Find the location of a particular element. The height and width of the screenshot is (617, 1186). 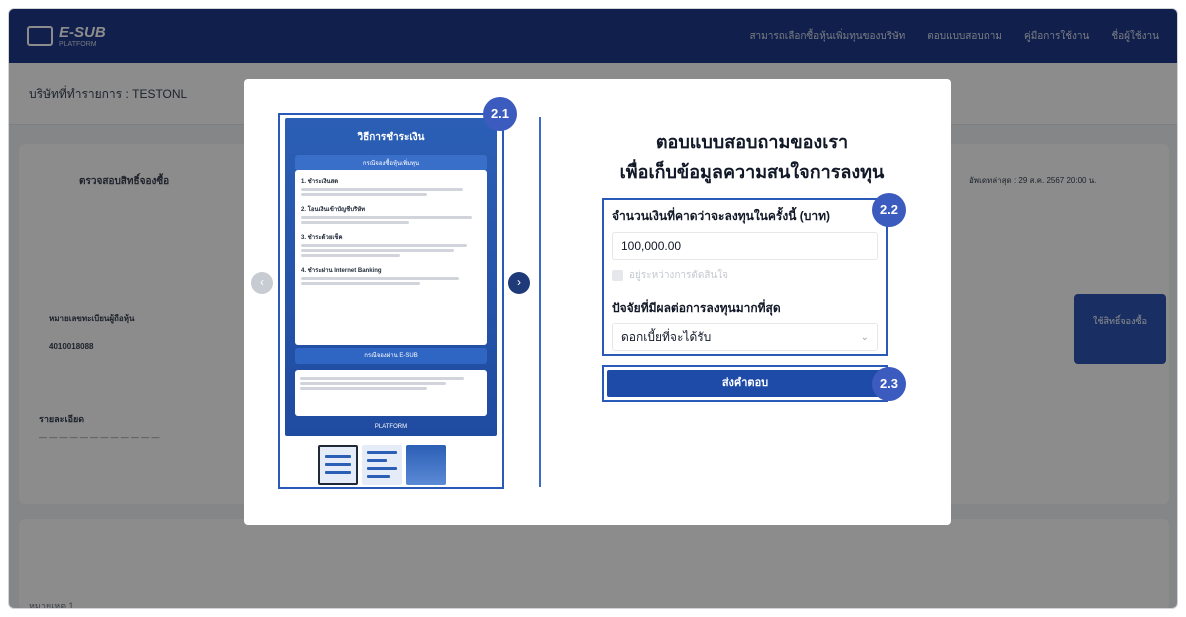

panel-divider is located at coordinates (540, 302).